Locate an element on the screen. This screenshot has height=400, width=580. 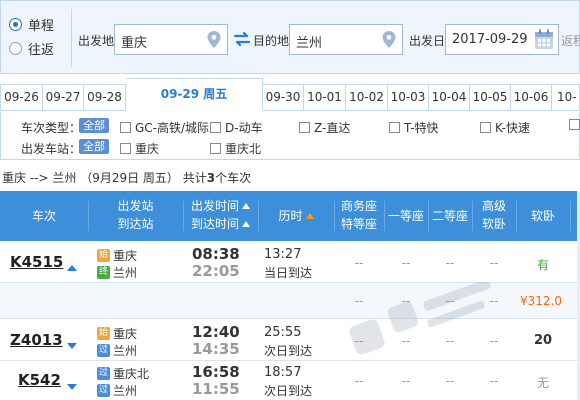
date-tab-active: 09-29 周五 is located at coordinates (194, 94).